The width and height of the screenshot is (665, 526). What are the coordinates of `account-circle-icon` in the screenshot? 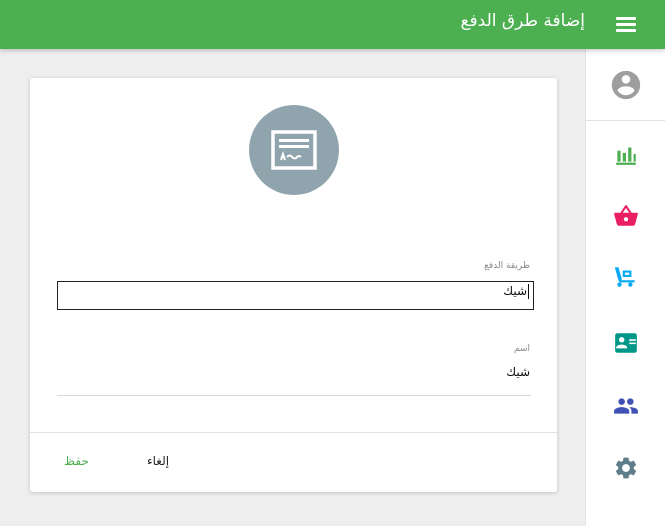 It's located at (626, 85).